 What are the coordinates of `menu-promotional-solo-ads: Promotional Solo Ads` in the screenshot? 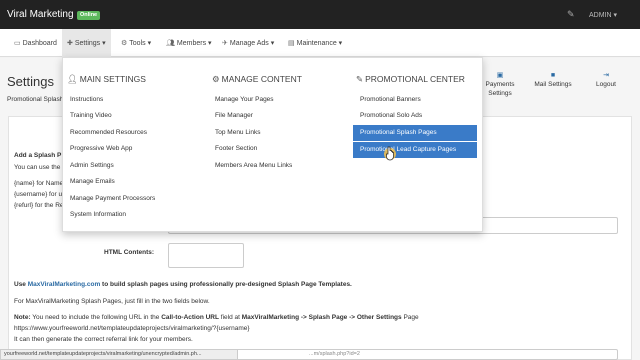 It's located at (391, 115).